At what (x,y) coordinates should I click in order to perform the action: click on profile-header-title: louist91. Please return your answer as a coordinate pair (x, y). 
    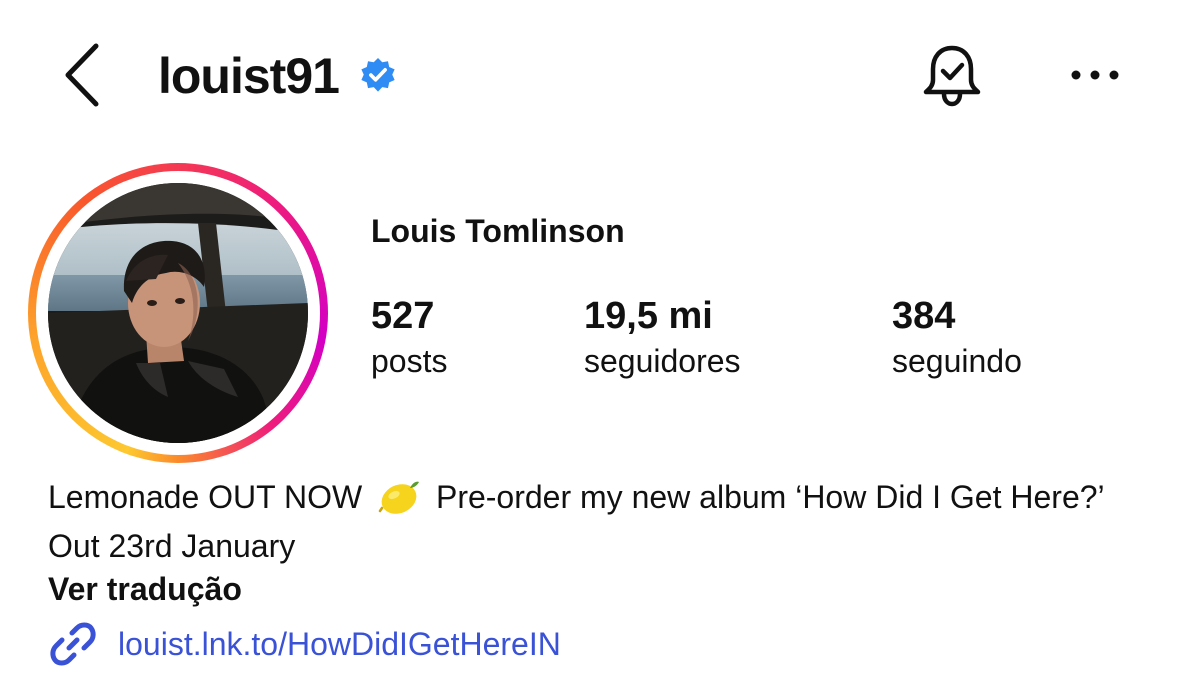
    Looking at the image, I should click on (277, 76).